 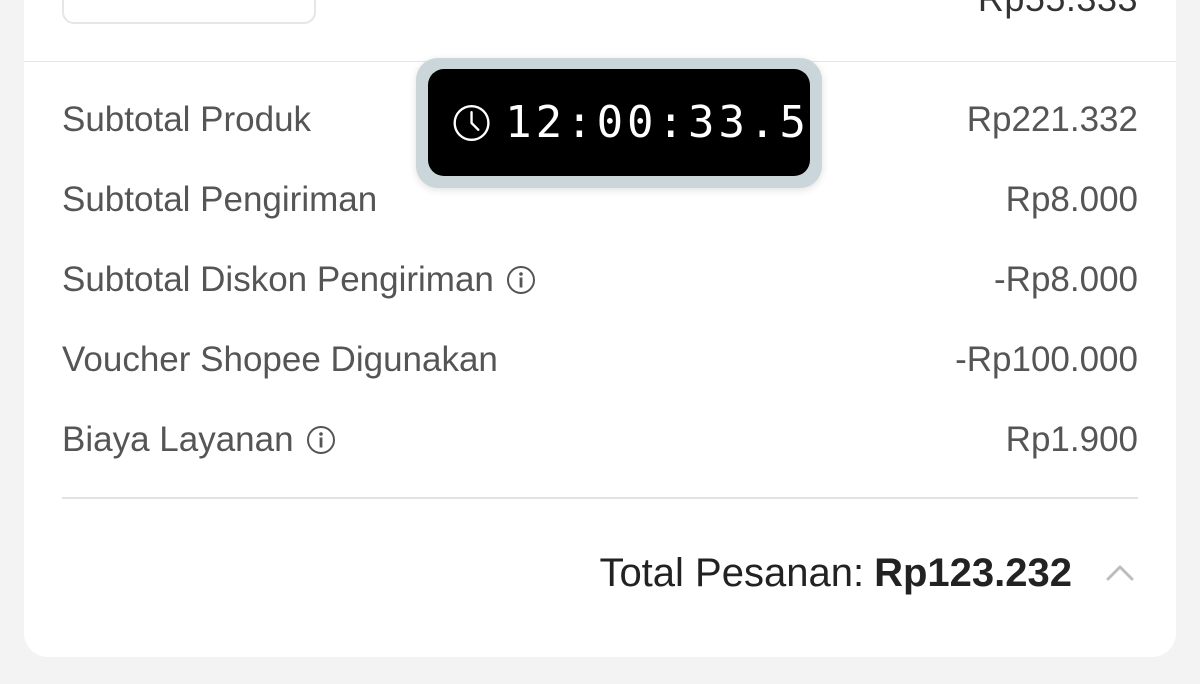 What do you see at coordinates (732, 572) in the screenshot?
I see `total-label: Total Pesanan:` at bounding box center [732, 572].